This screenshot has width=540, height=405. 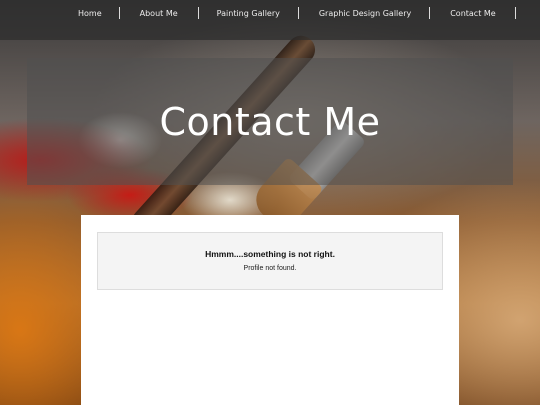 I want to click on error-title: Hmmm....something is not right., so click(x=270, y=254).